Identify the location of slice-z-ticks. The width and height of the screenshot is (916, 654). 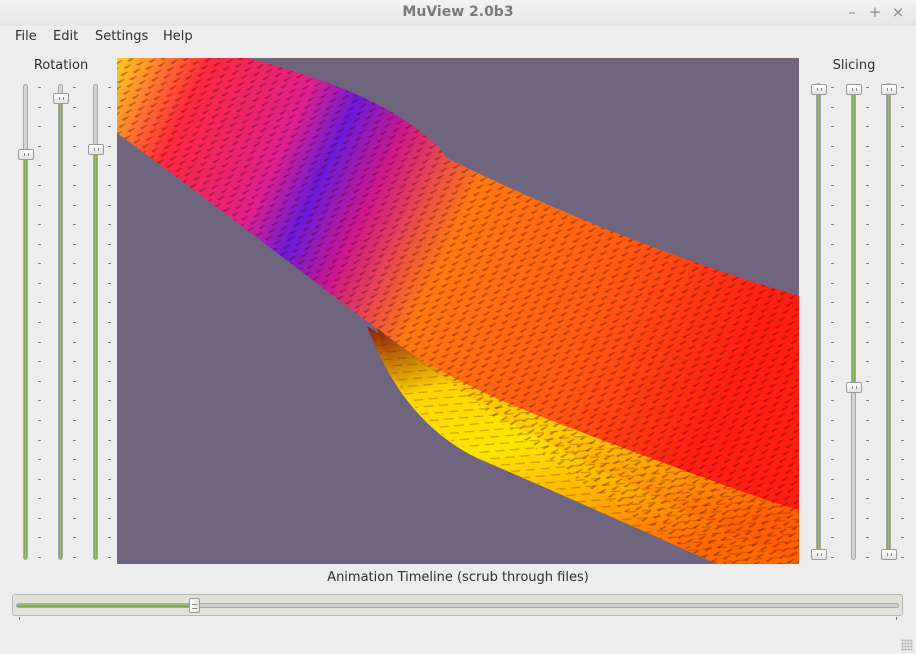
(902, 322).